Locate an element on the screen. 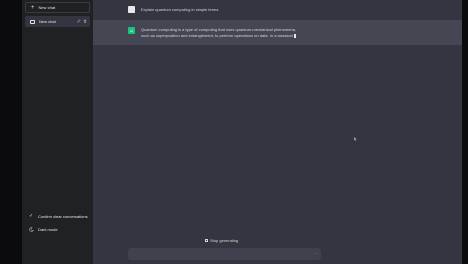 Image resolution: width=468 pixels, height=264 pixels. user-avatar is located at coordinates (131, 9).